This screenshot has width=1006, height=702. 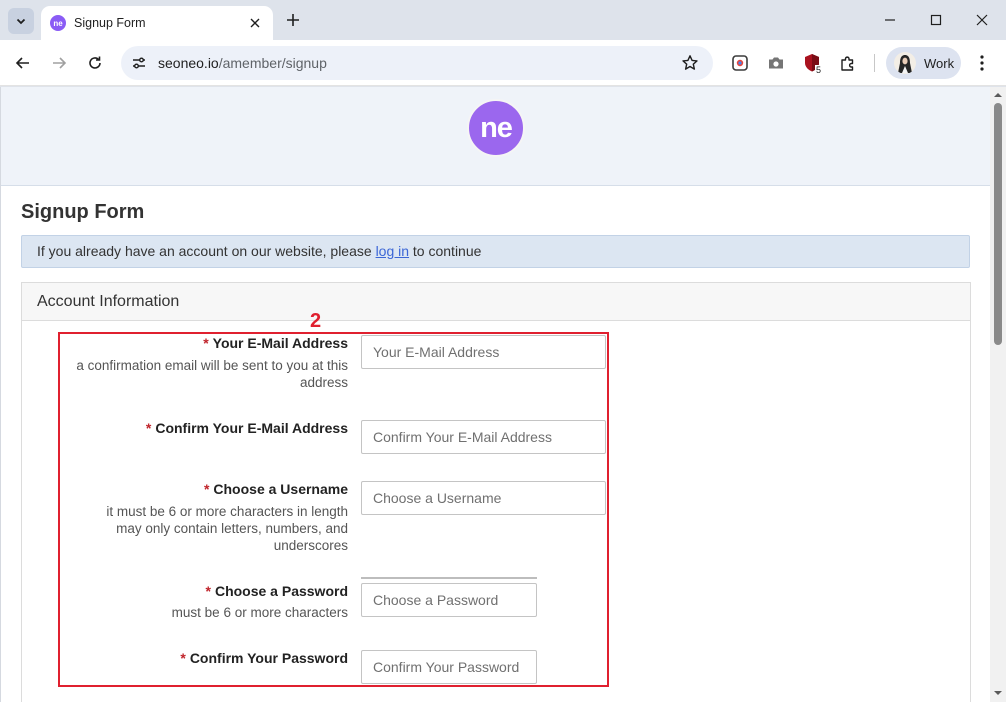 I want to click on forward-button, so click(x=59, y=63).